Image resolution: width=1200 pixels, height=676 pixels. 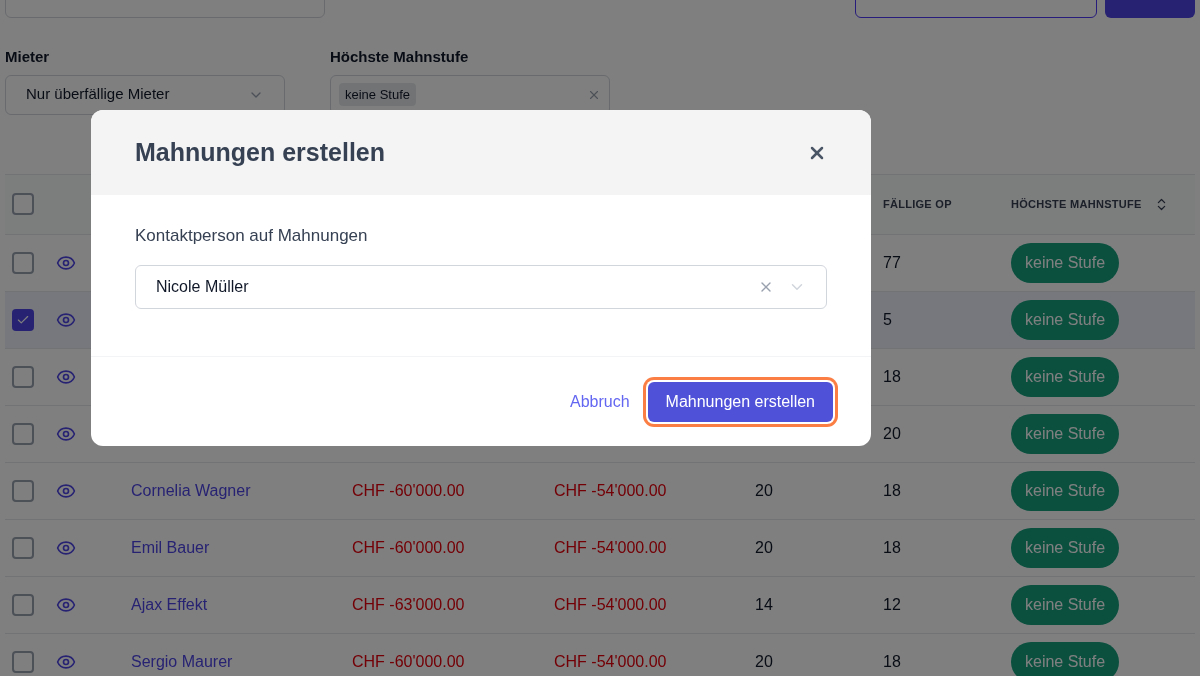 What do you see at coordinates (408, 604) in the screenshot?
I see `amount-cell: CHF -63'000.00` at bounding box center [408, 604].